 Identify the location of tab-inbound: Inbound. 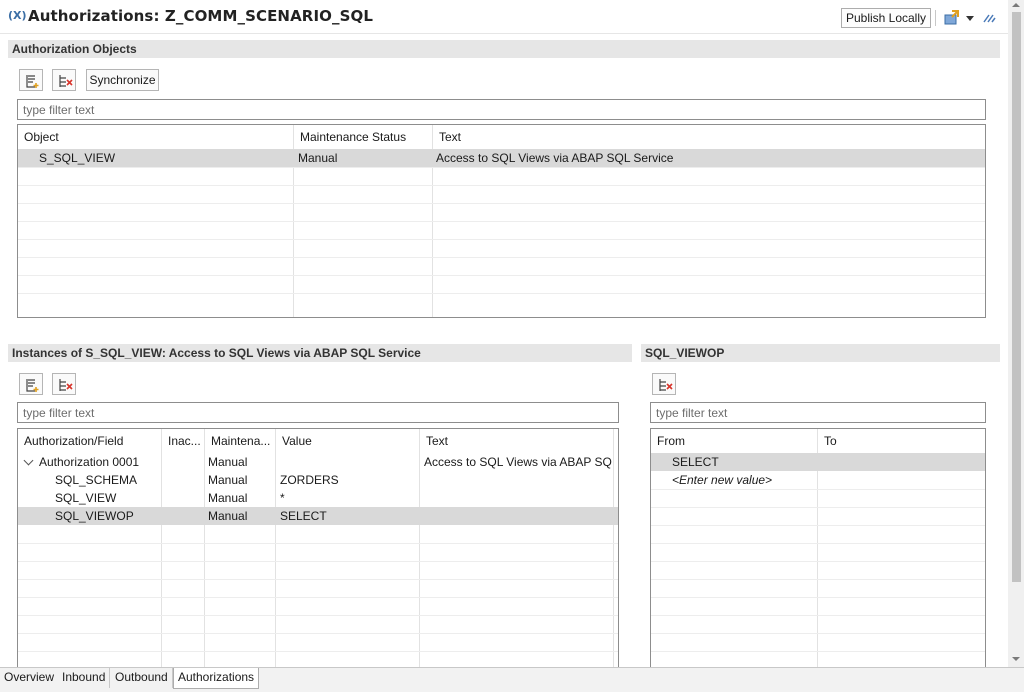
(84, 678).